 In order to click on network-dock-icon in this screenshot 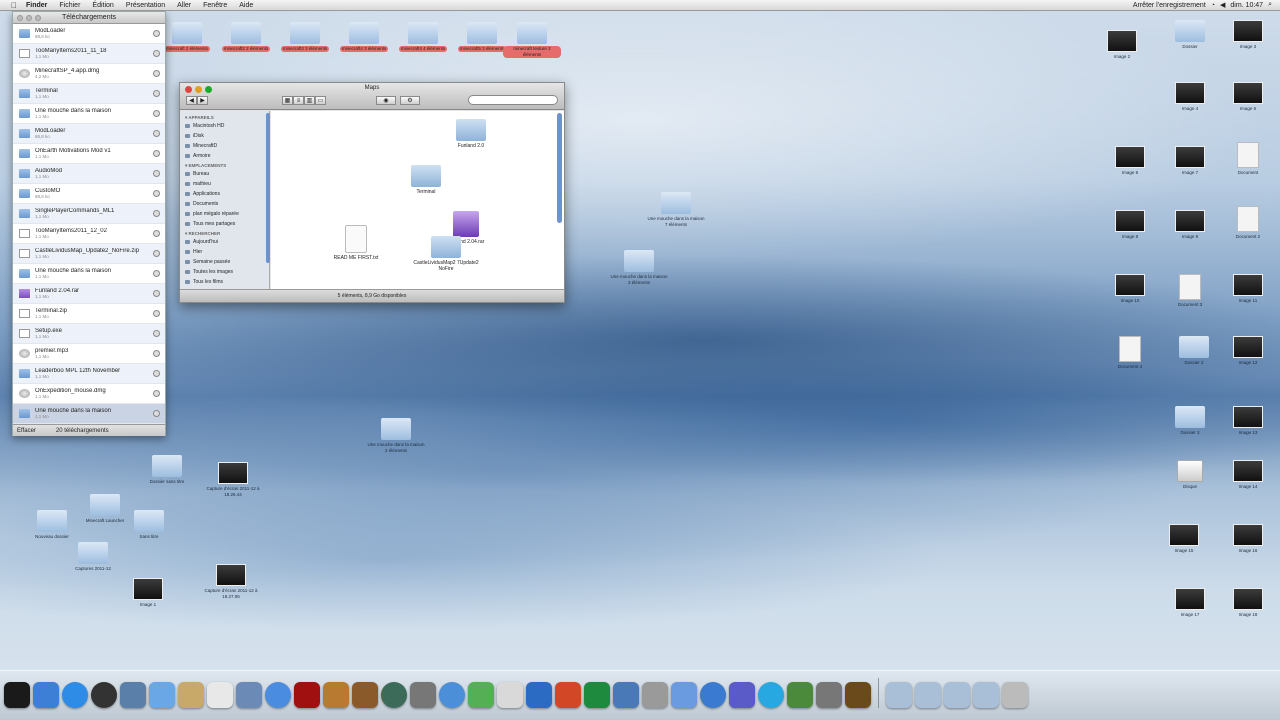, I will do `click(626, 695)`.